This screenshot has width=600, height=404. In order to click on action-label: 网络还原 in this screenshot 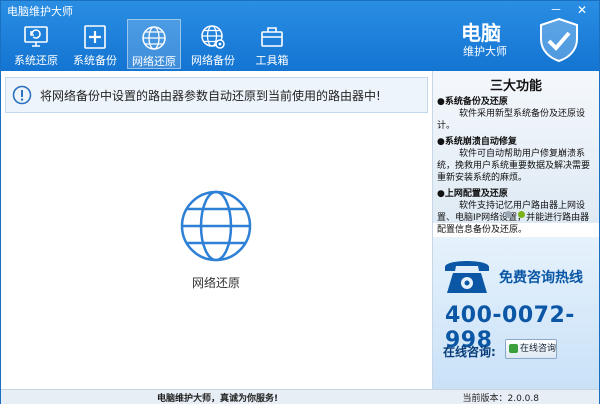, I will do `click(215, 283)`.